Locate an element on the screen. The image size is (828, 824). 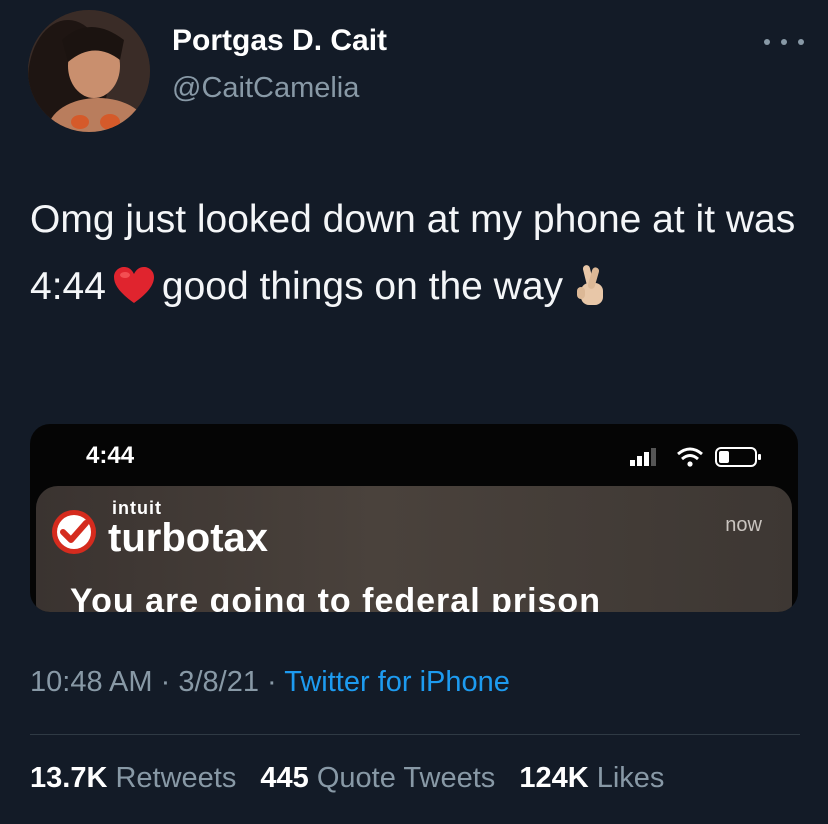
likes-label: Likes is located at coordinates (630, 778).